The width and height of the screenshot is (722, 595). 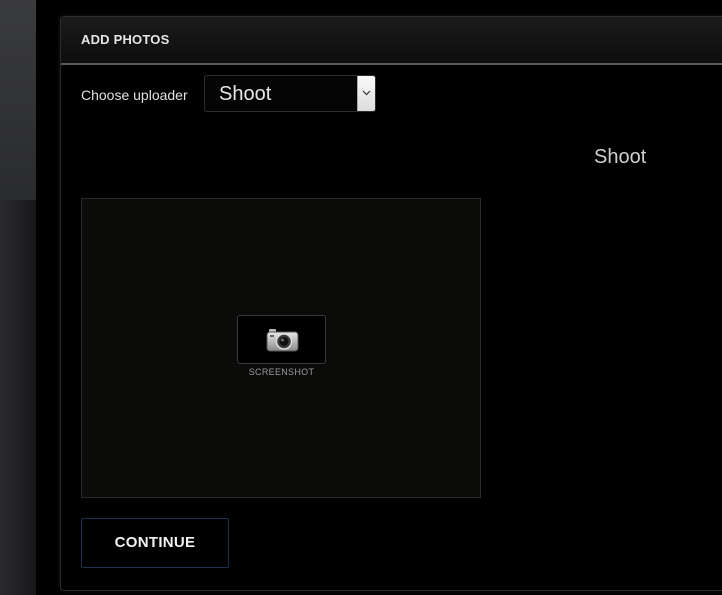 What do you see at coordinates (134, 95) in the screenshot?
I see `choose-uploader-label: Choose uploader` at bounding box center [134, 95].